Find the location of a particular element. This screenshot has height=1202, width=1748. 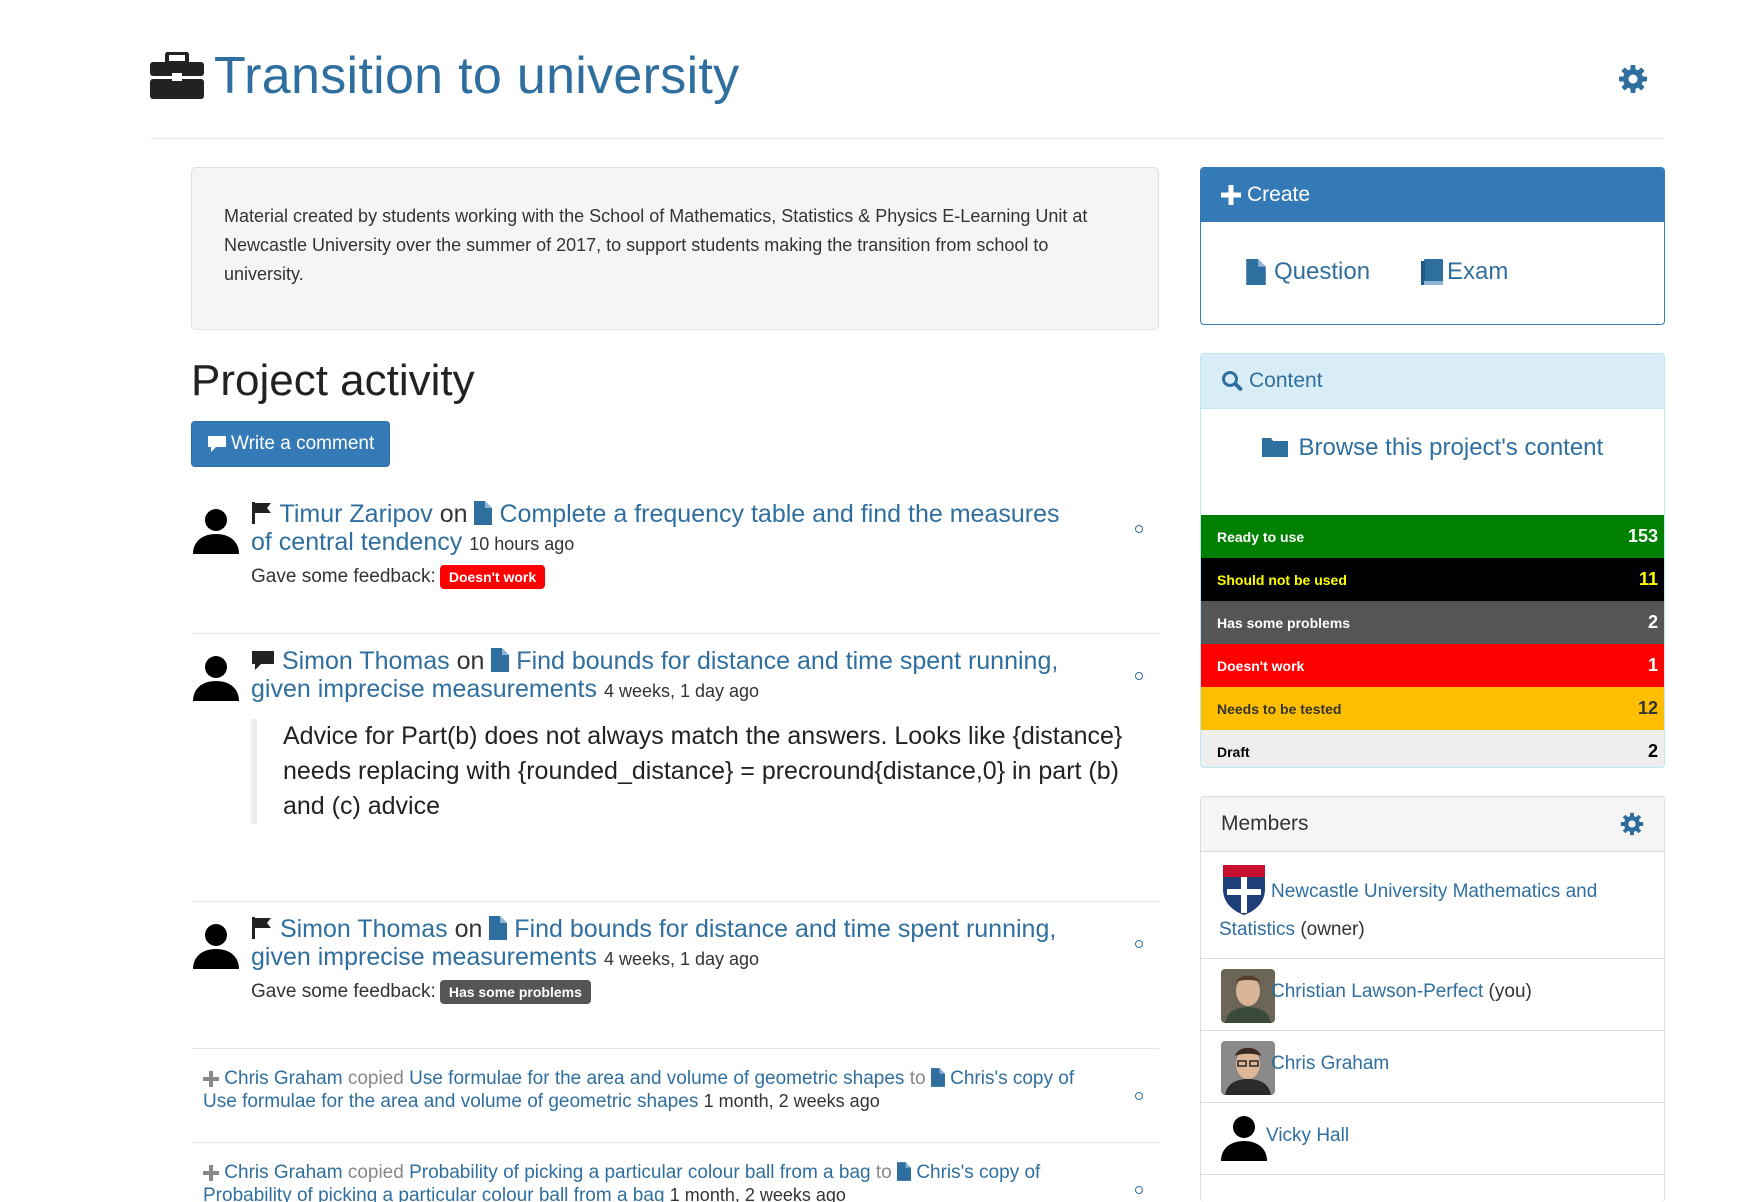

folder-icon is located at coordinates (1274, 447).